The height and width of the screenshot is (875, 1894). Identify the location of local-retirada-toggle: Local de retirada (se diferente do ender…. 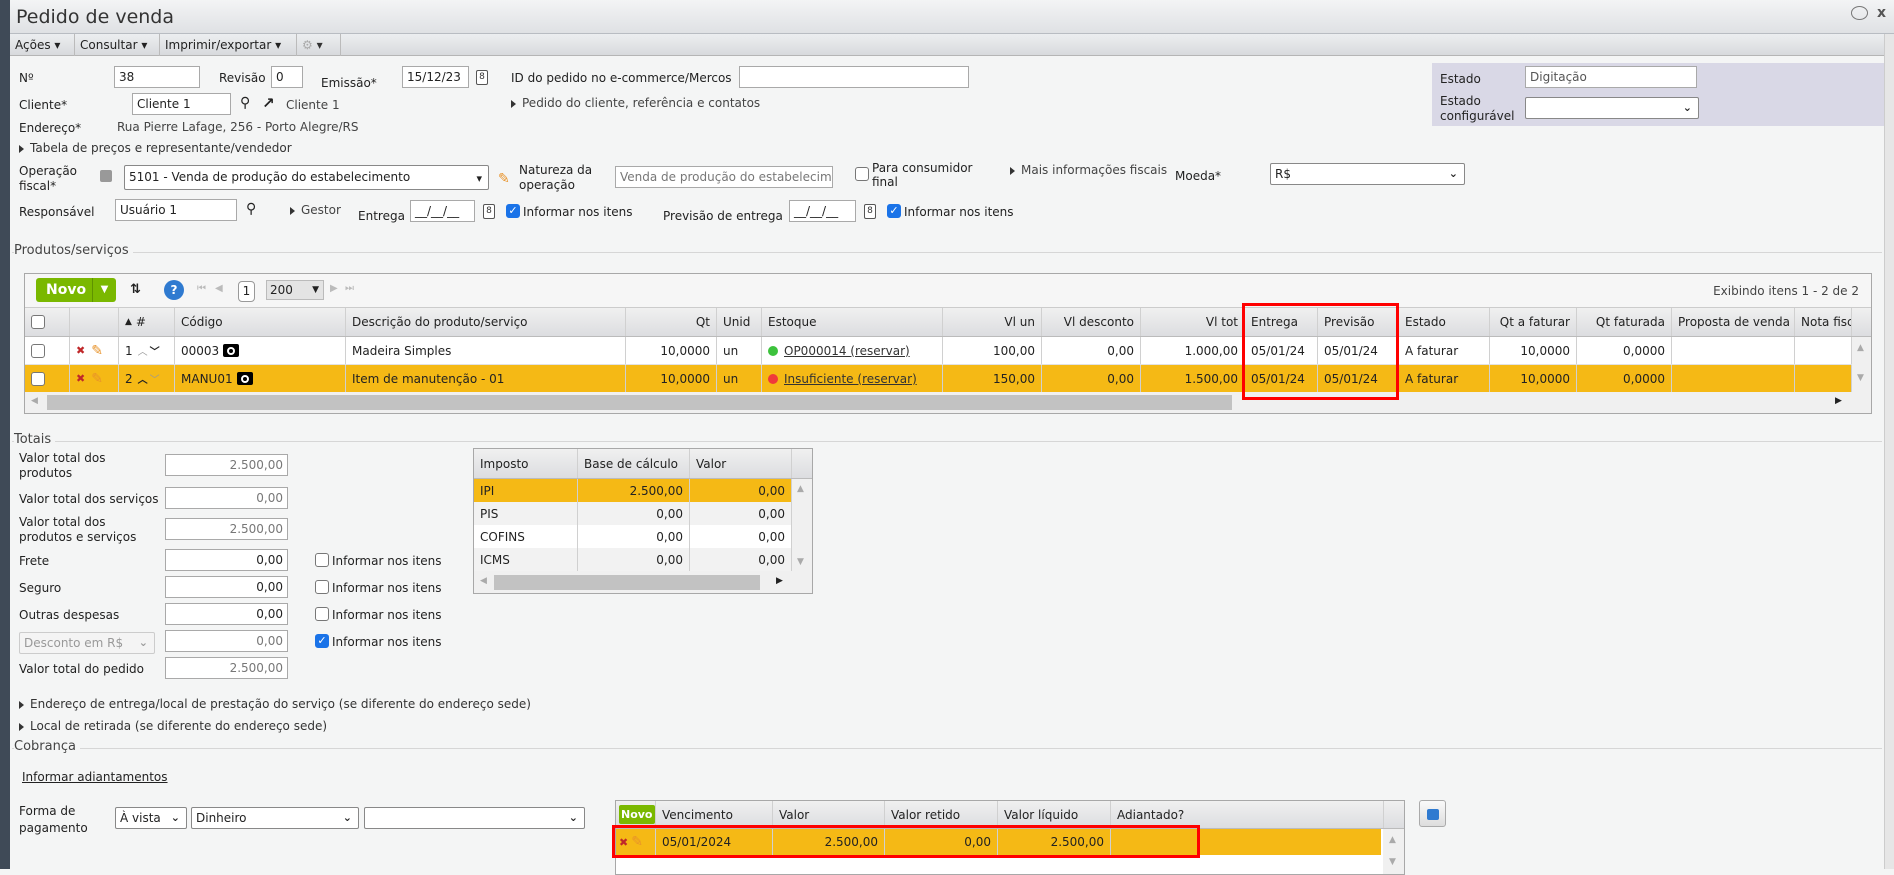
(173, 726).